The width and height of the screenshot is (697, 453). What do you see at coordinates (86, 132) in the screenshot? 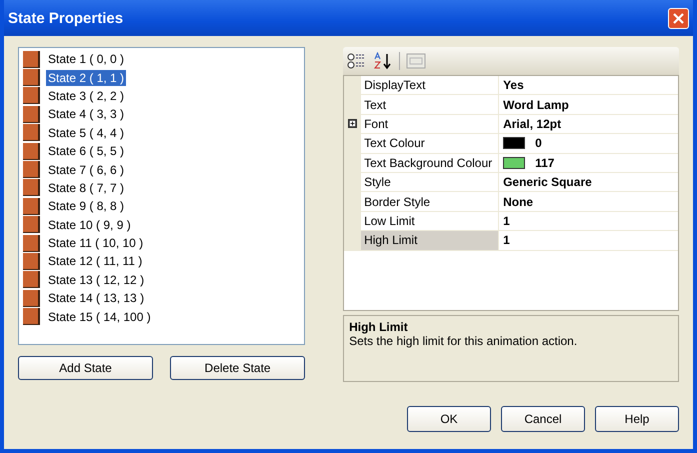
I see `state-item: State 5 ( 4, 4 )` at bounding box center [86, 132].